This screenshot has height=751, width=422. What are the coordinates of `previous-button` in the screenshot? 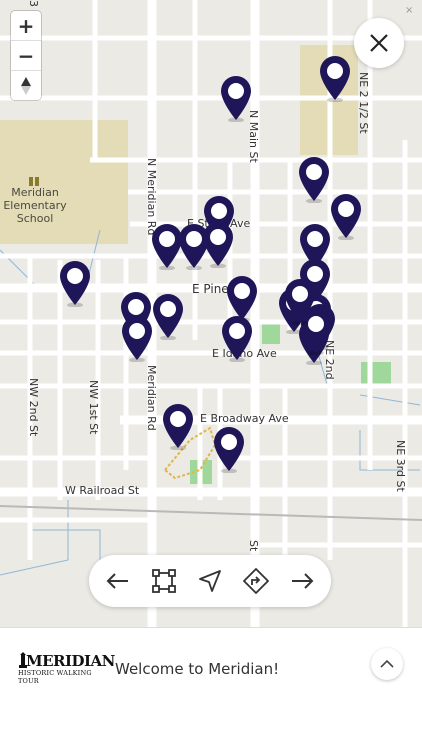 It's located at (118, 581).